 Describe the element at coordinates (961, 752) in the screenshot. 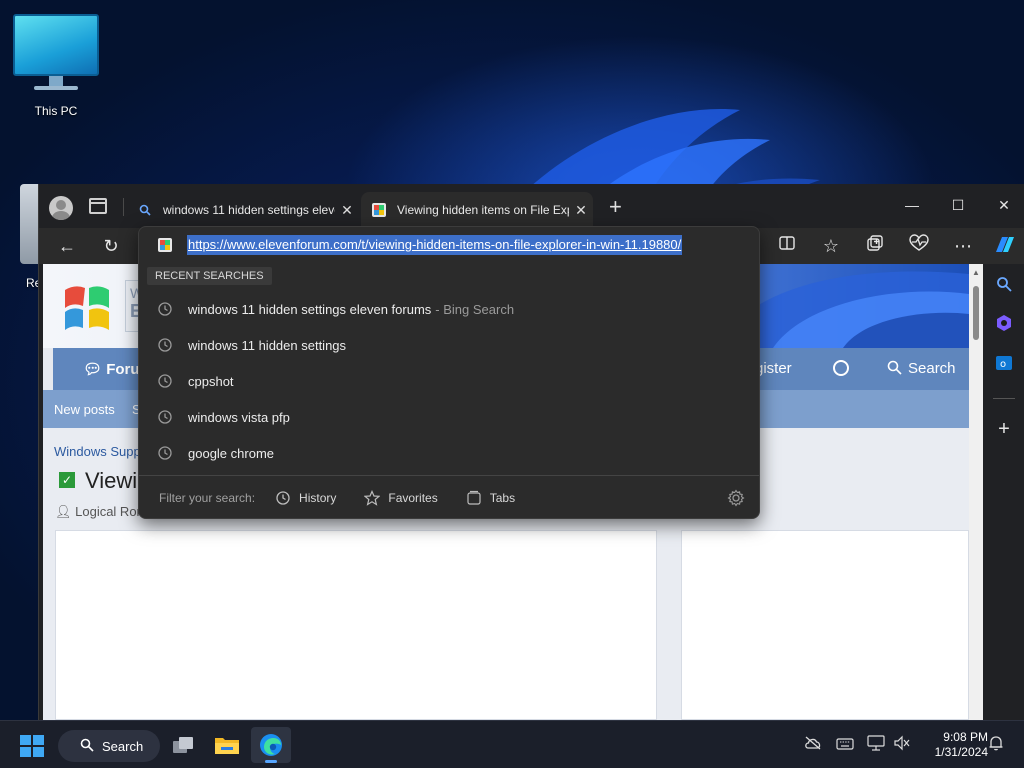

I see `clock-date: 1/31/2024` at that location.